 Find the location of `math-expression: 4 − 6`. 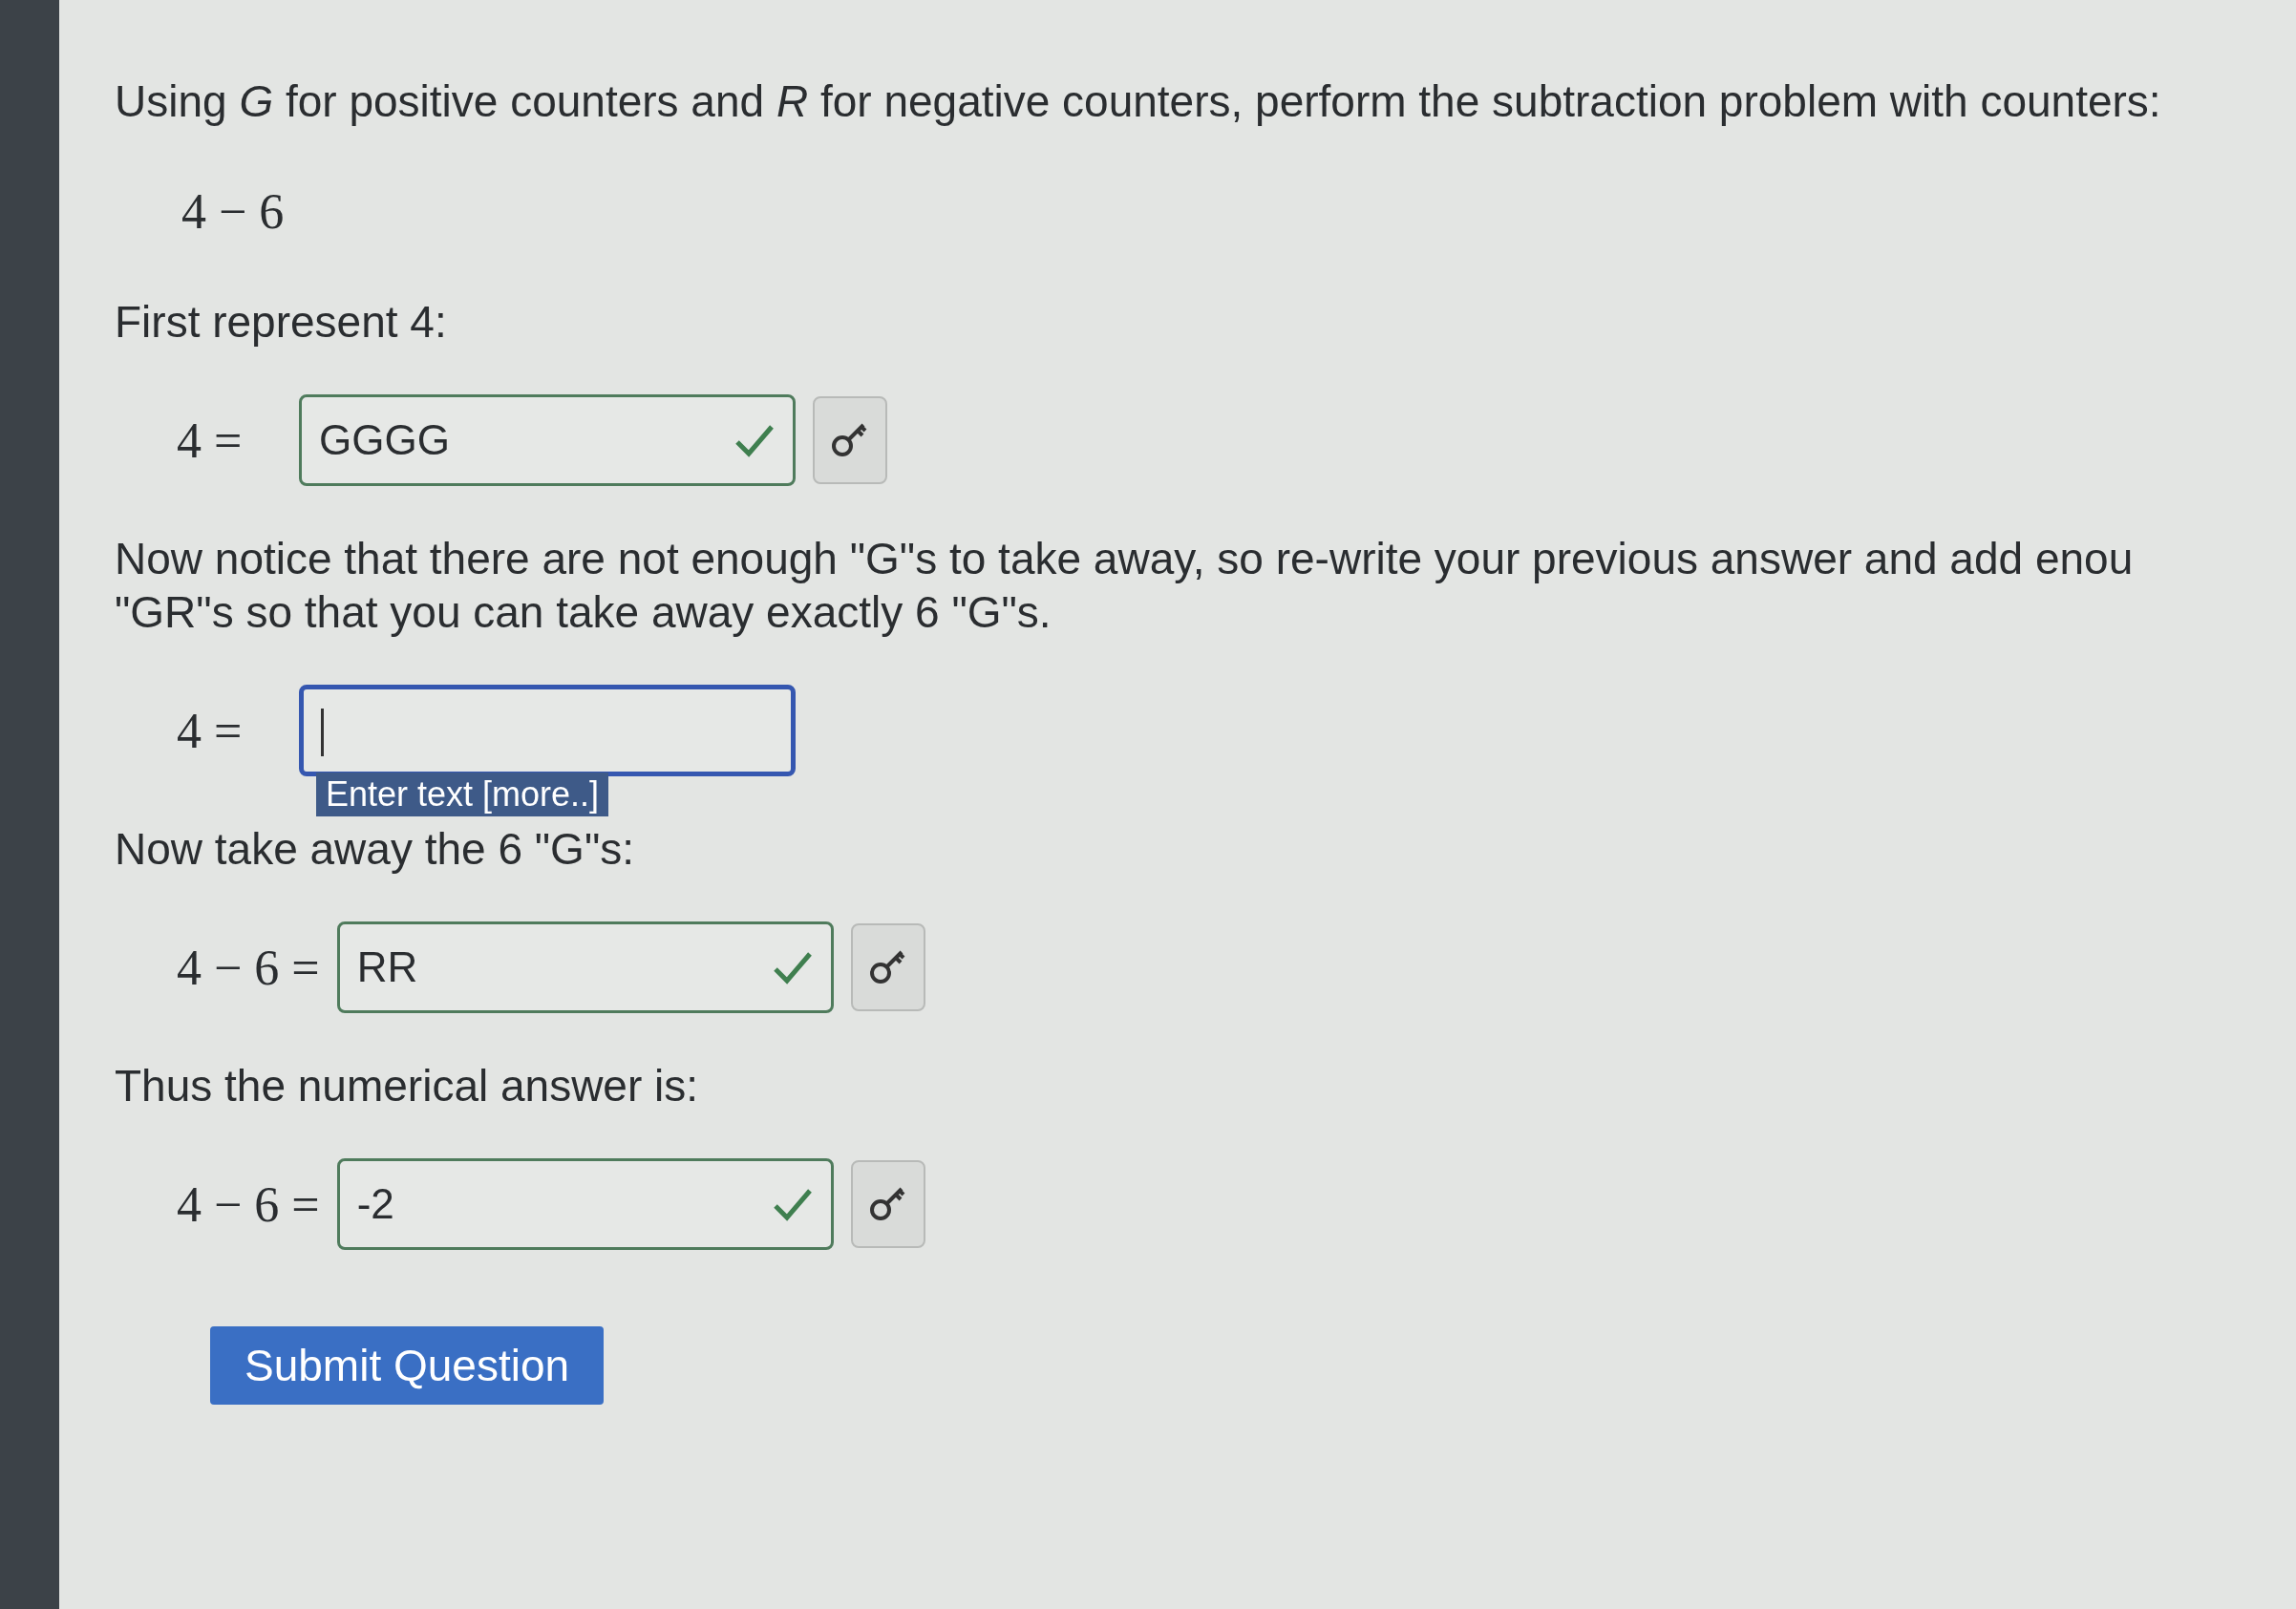

math-expression: 4 − 6 is located at coordinates (233, 211).